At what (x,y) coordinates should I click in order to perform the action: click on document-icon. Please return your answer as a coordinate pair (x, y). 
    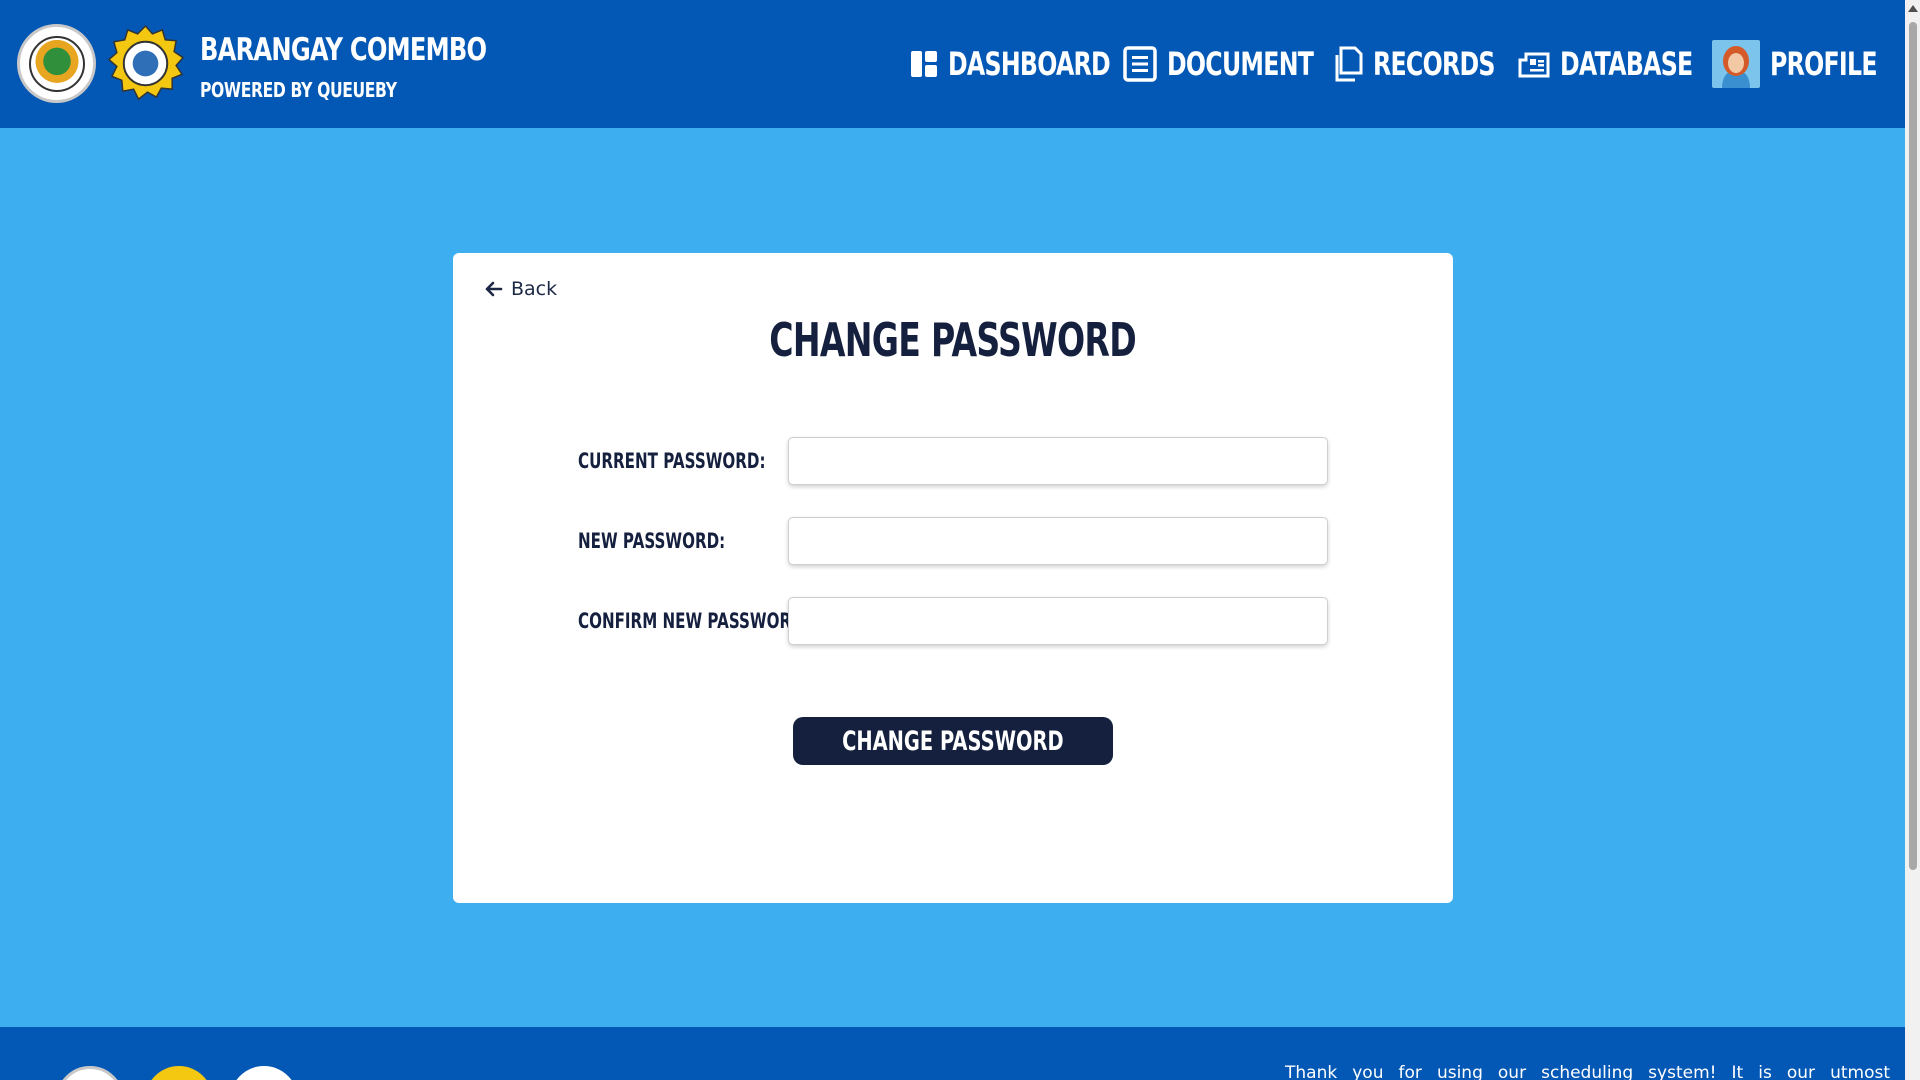
    Looking at the image, I should click on (1140, 64).